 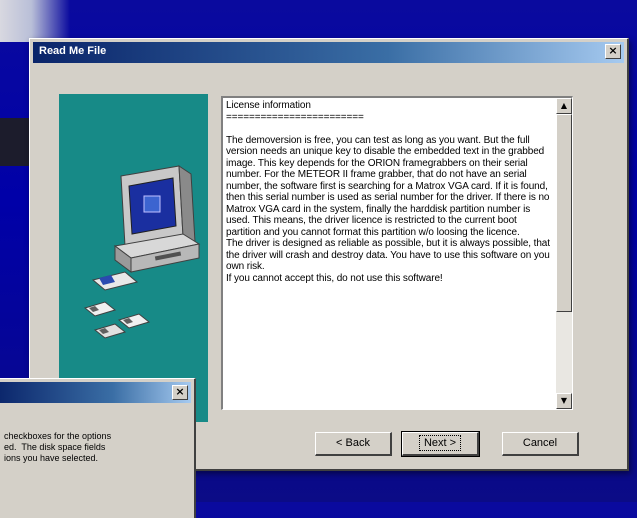 I want to click on vertical-scrollbar: ▲ ▼, so click(x=564, y=253).